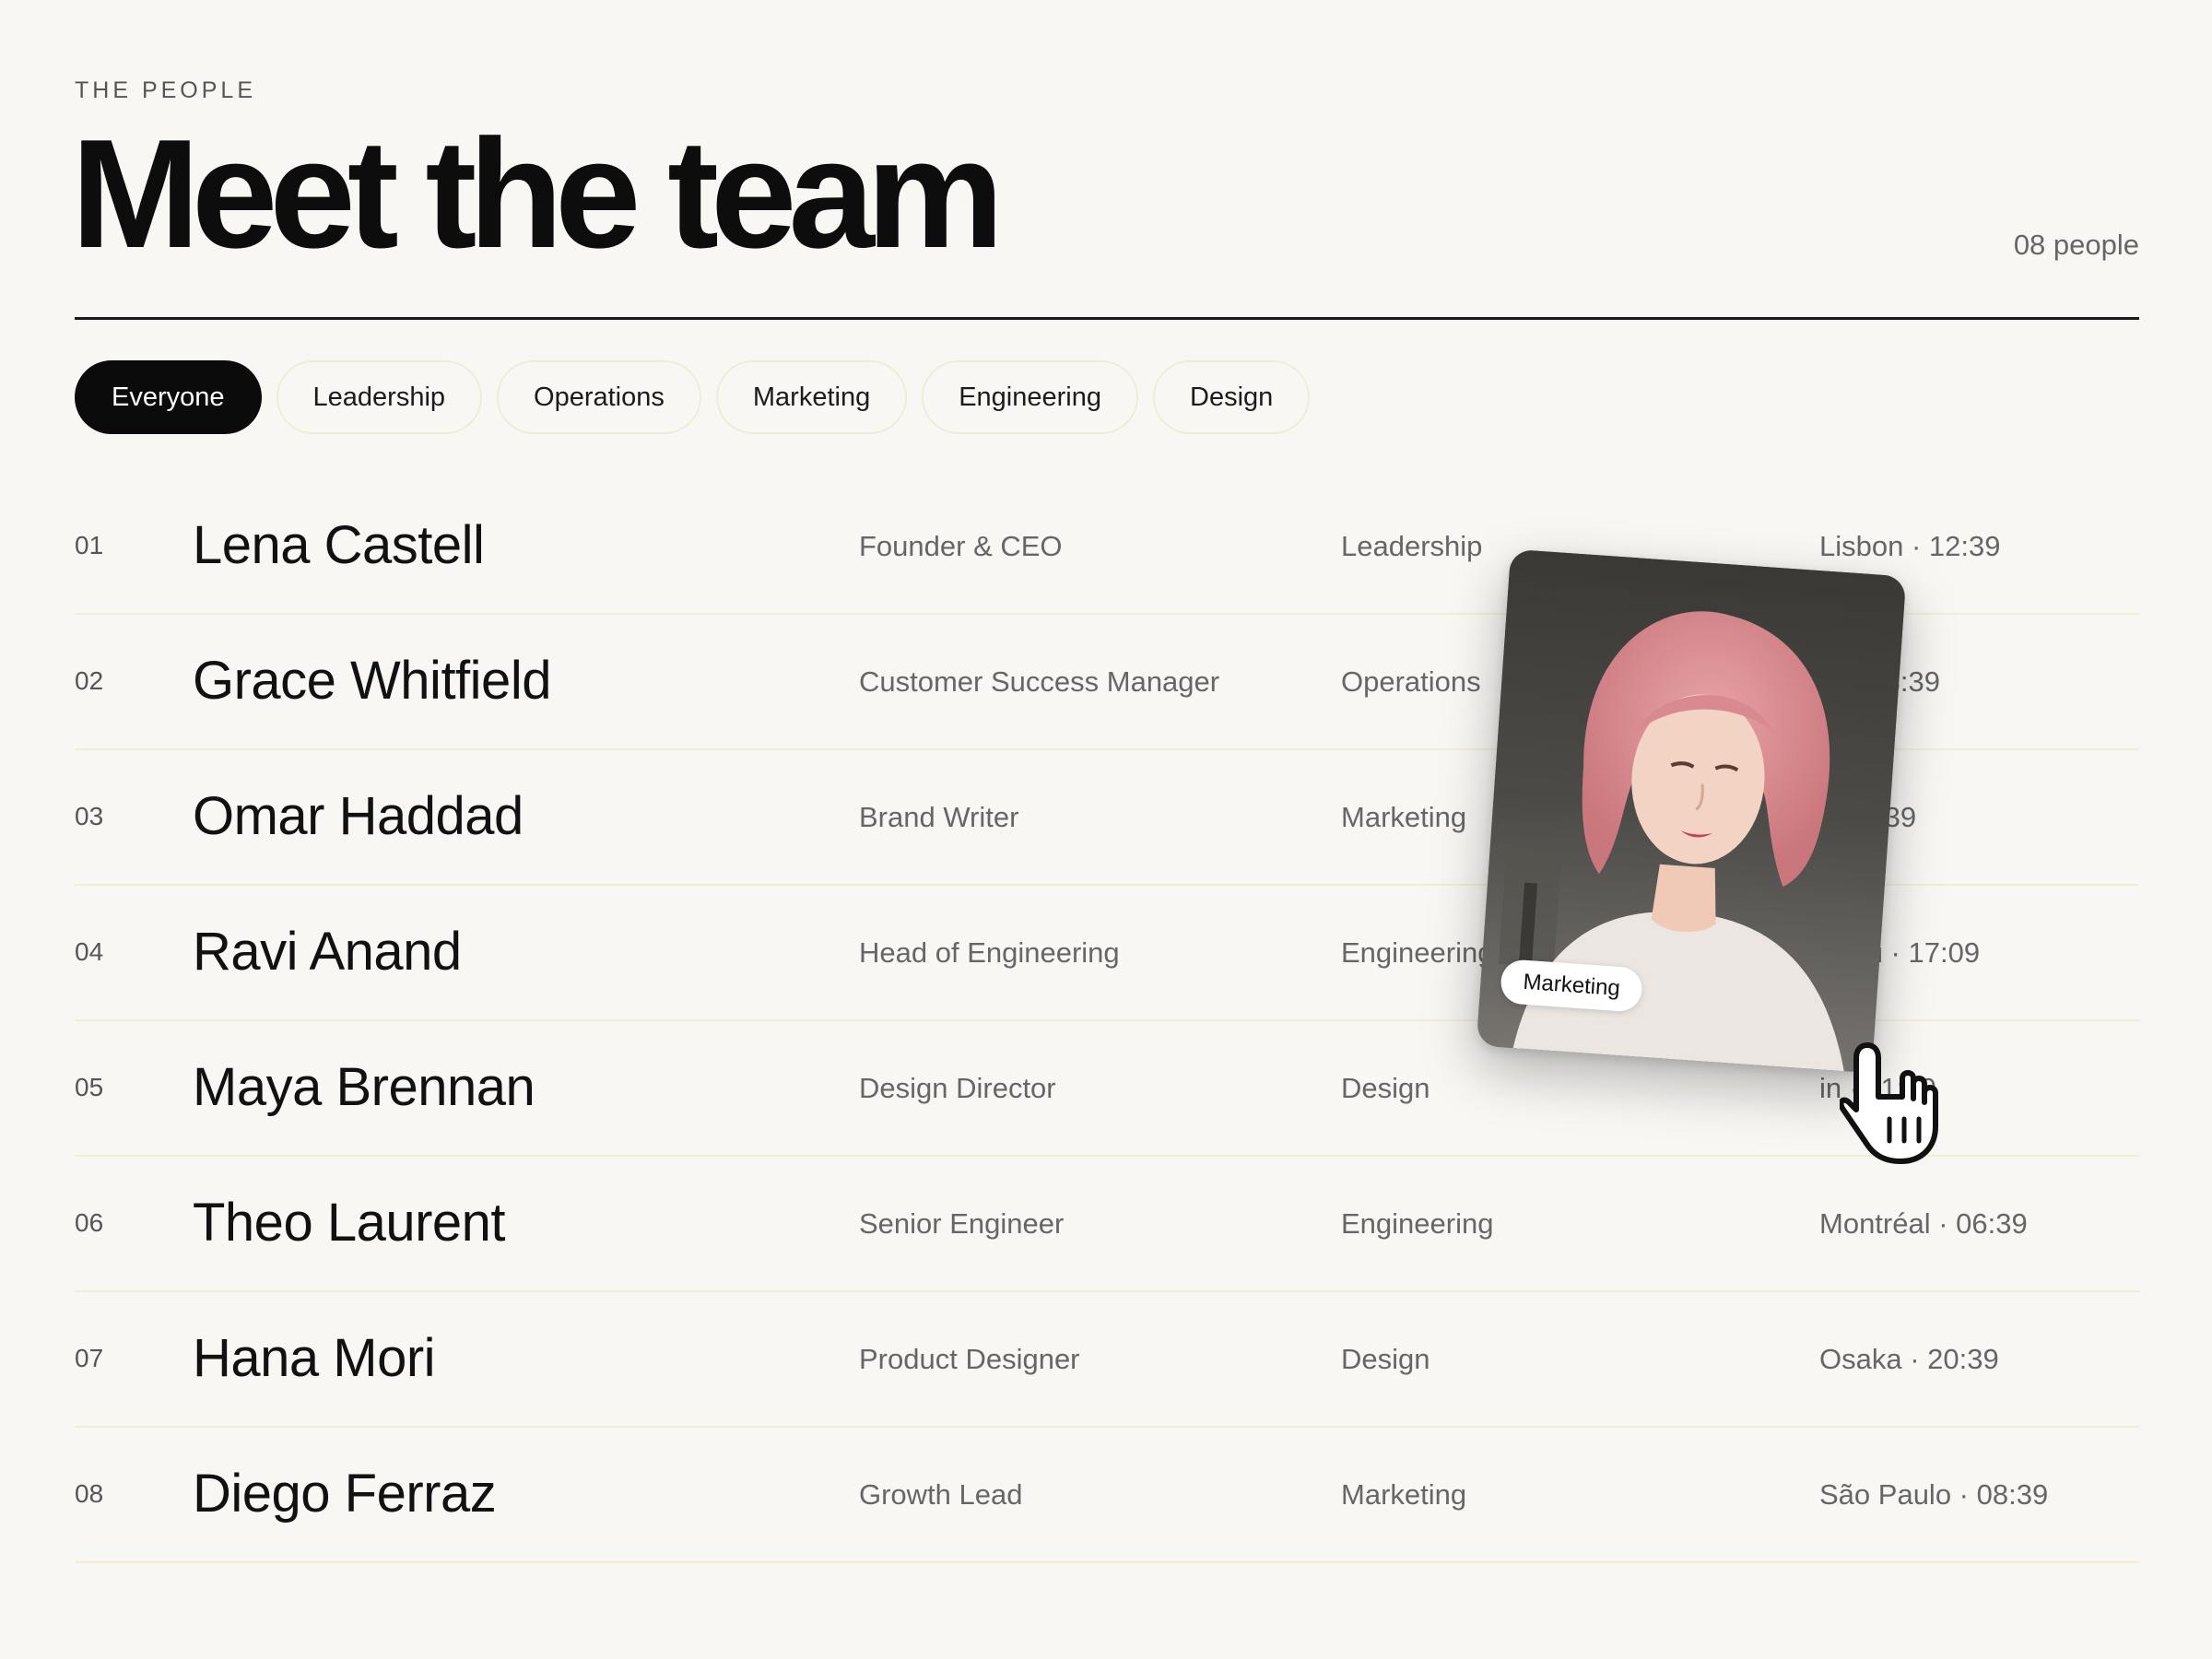 The height and width of the screenshot is (1659, 2212). What do you see at coordinates (89, 951) in the screenshot?
I see `row-number: 04` at bounding box center [89, 951].